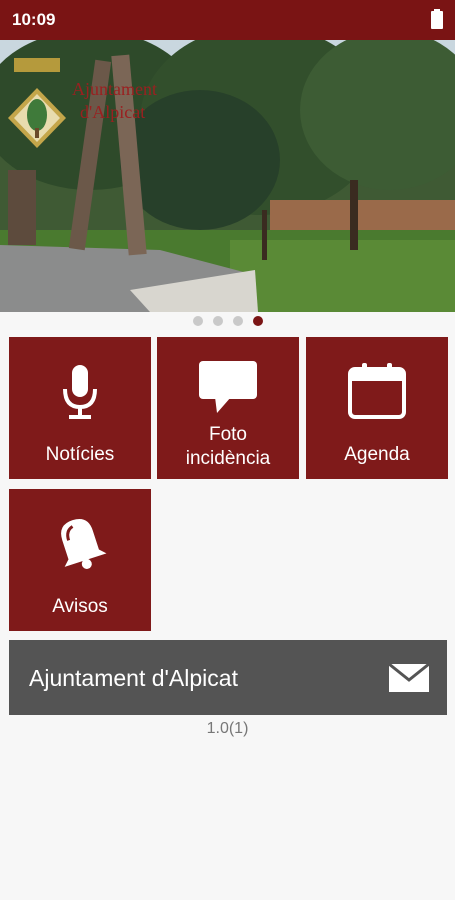  I want to click on microphone-icon, so click(80, 393).